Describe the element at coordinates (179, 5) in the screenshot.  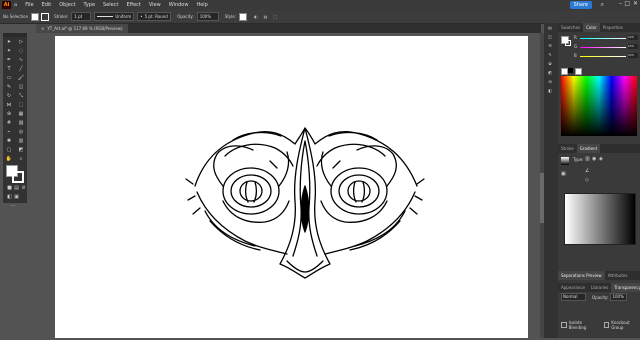
I see `menu-window: Window` at that location.